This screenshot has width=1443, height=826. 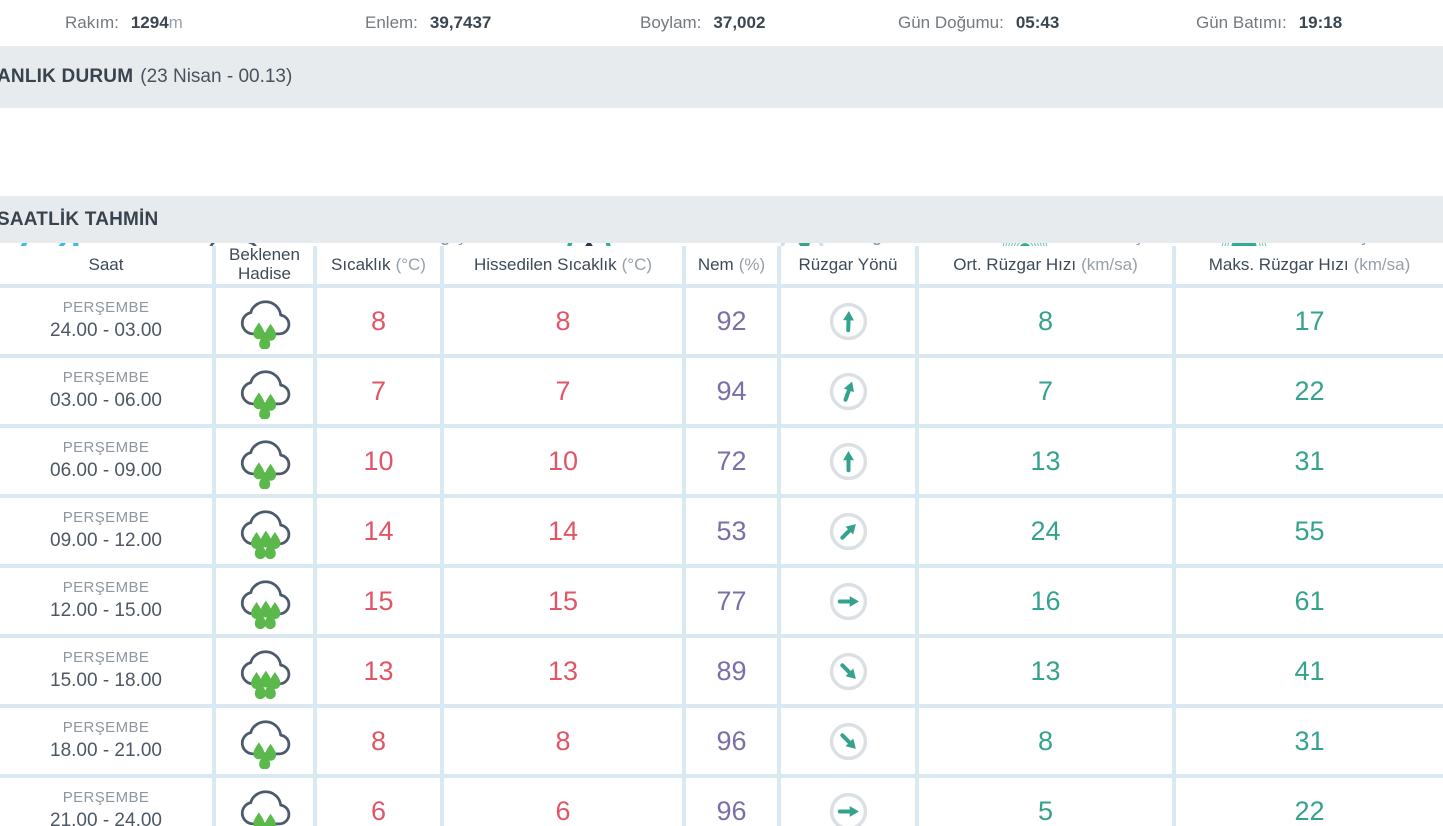 What do you see at coordinates (106, 264) in the screenshot?
I see `column-header-label: Saat` at bounding box center [106, 264].